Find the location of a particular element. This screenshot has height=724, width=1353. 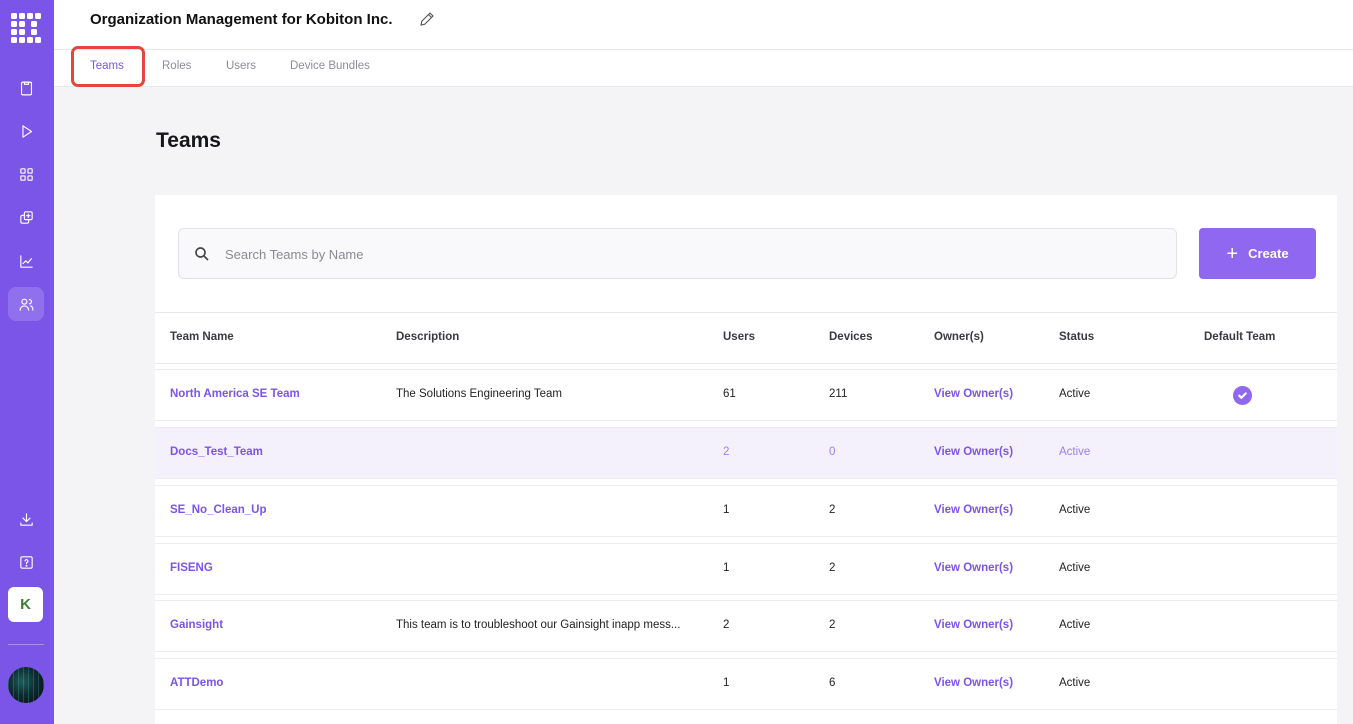

table-row: FISENG 1 2 View Owner(s) Active is located at coordinates (746, 569).